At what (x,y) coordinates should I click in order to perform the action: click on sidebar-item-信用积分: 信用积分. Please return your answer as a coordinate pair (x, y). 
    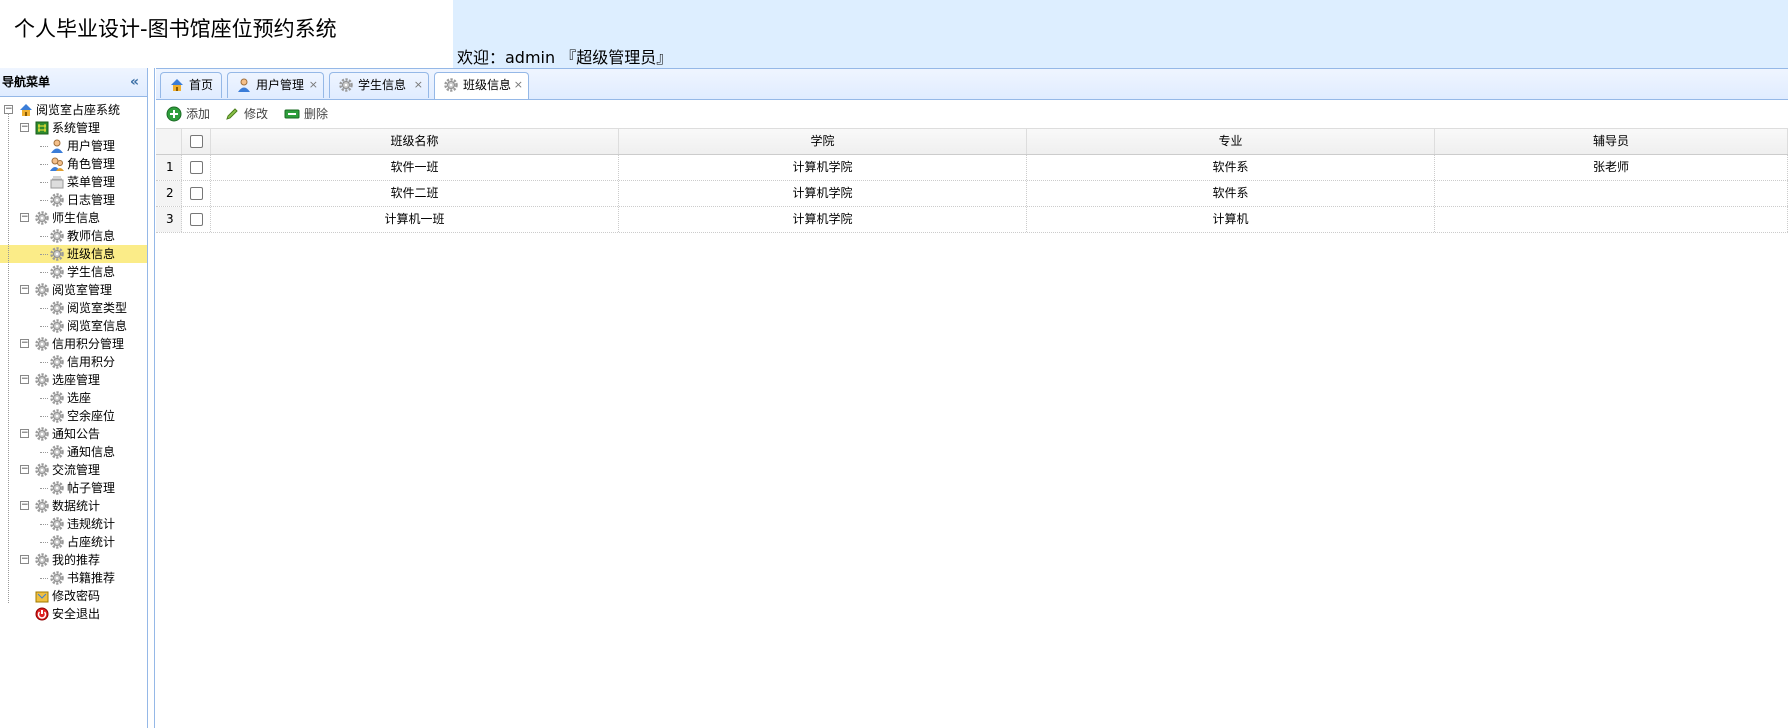
    Looking at the image, I should click on (73, 362).